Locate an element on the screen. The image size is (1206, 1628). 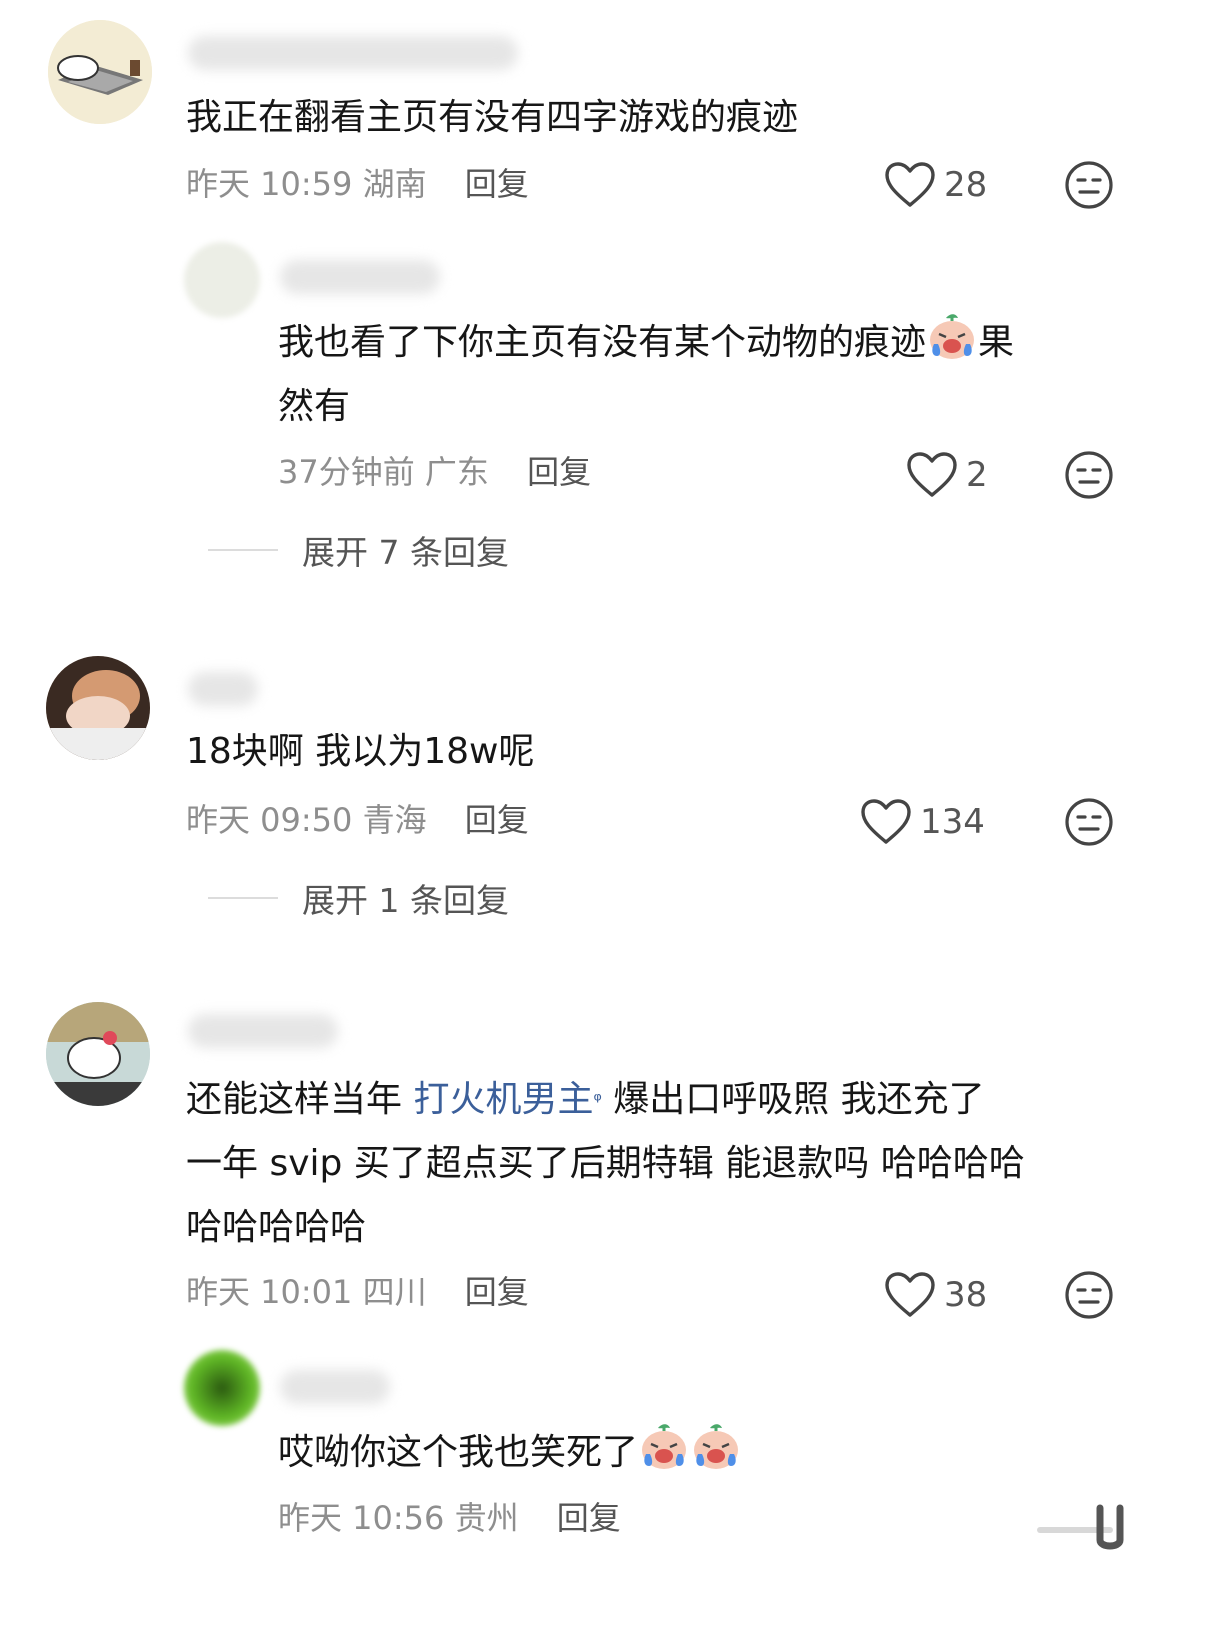
expand-replies-button: 展开 7 条回复 is located at coordinates (358, 550).